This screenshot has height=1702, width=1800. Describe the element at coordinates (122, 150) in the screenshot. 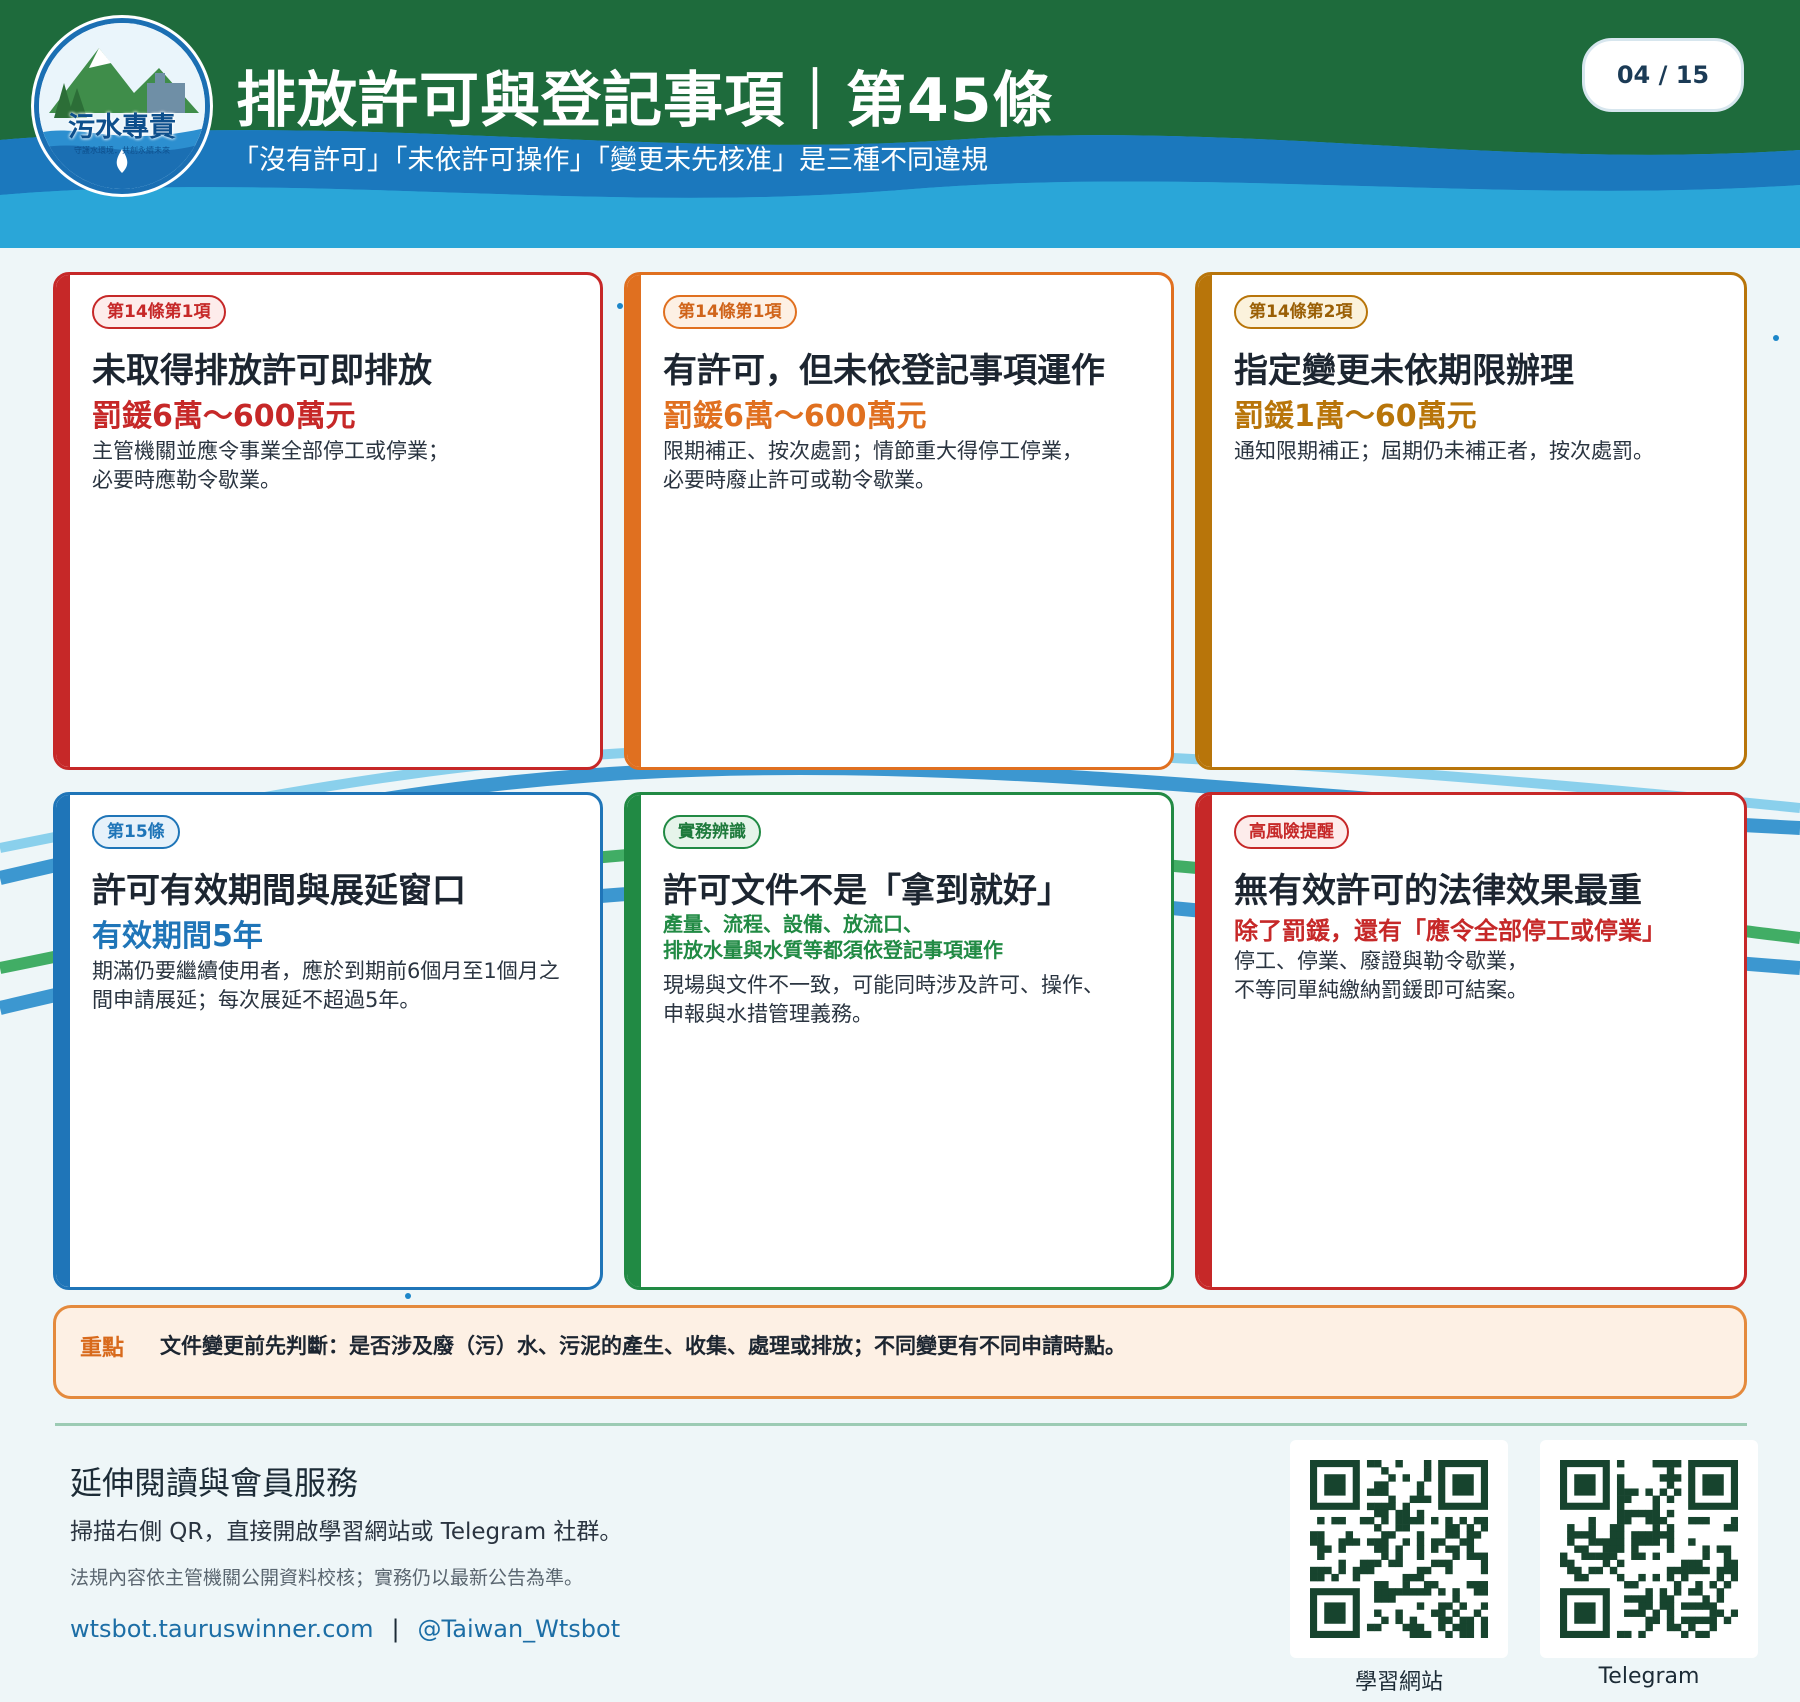

I see `logo-subtitle: 守護水環境．共創永續未來` at that location.